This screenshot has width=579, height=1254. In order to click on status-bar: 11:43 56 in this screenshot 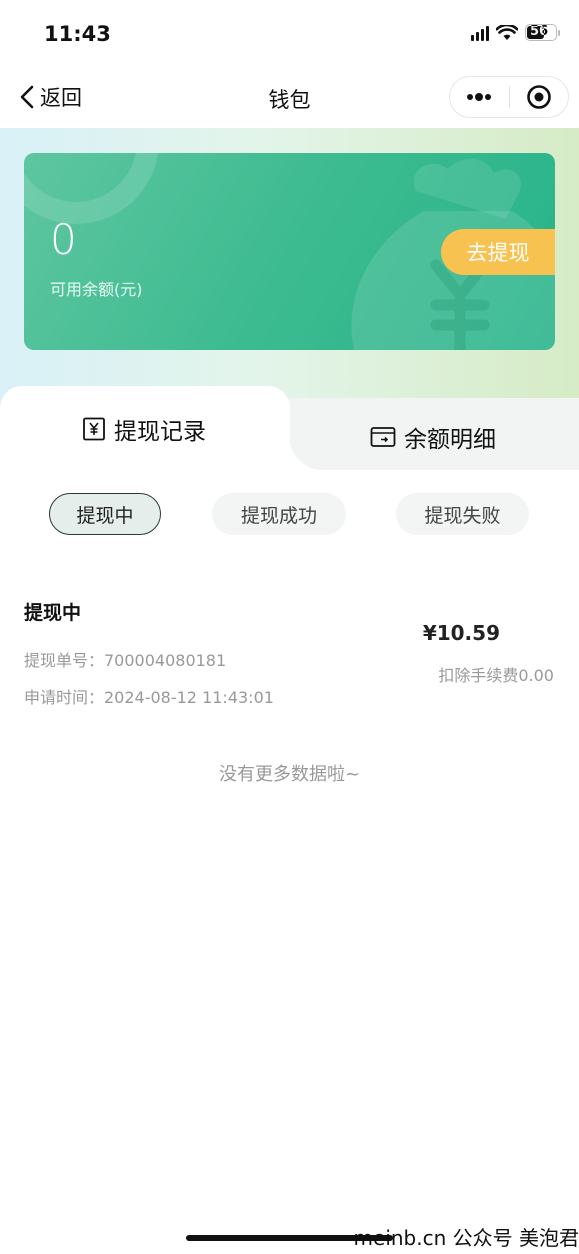, I will do `click(289, 35)`.